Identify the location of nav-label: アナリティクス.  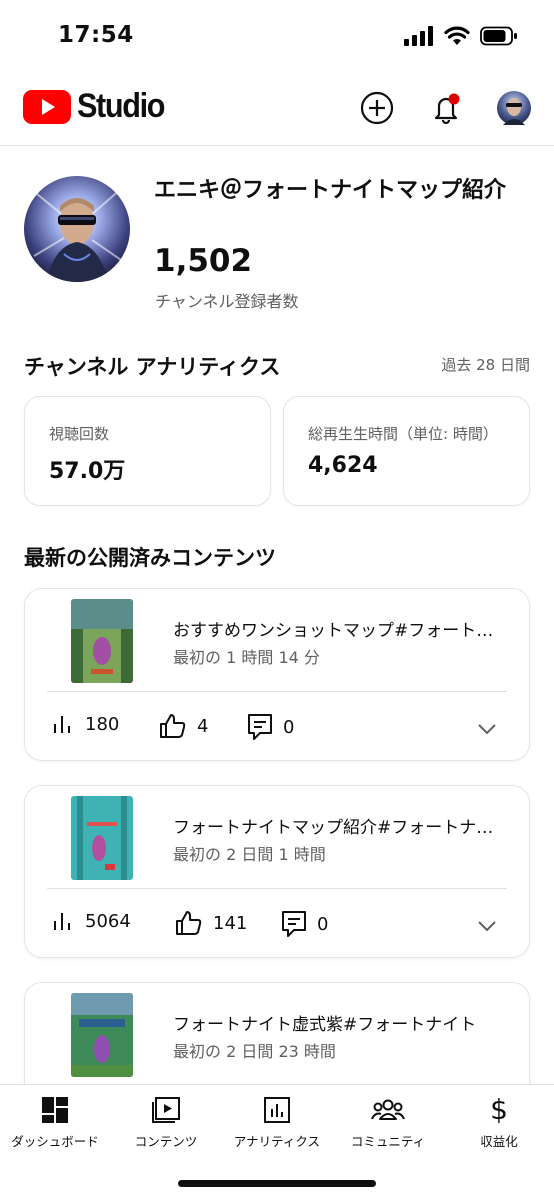
(277, 1141).